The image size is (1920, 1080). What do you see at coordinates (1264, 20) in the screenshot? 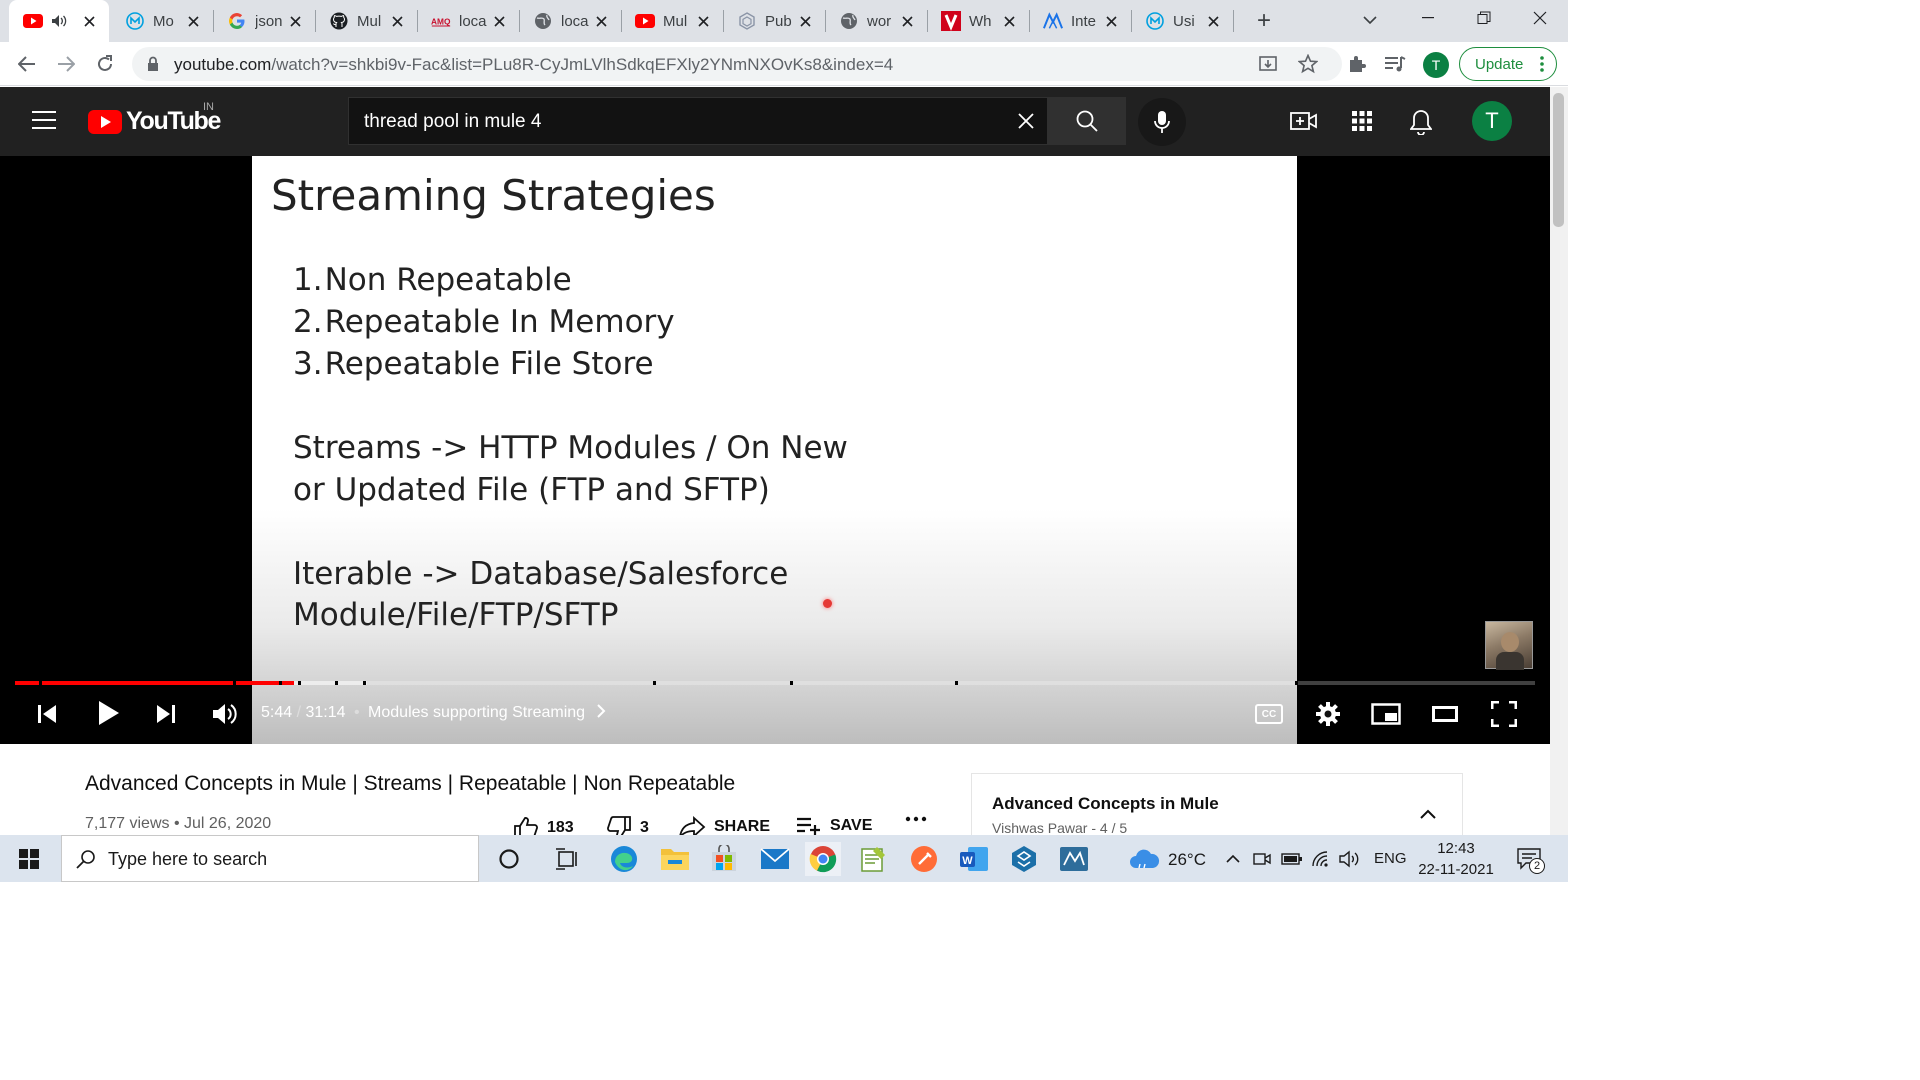
I see `new-tab-button: +` at bounding box center [1264, 20].